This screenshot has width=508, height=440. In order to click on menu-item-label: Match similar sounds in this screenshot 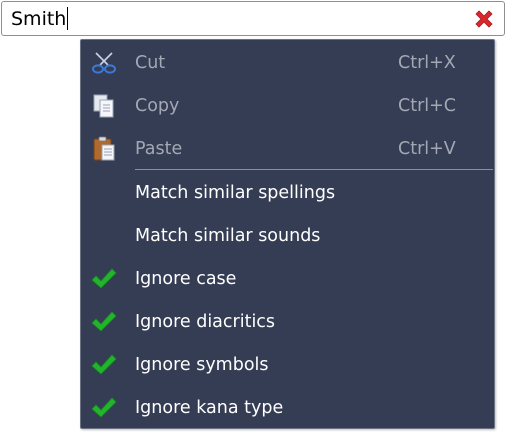, I will do `click(228, 236)`.